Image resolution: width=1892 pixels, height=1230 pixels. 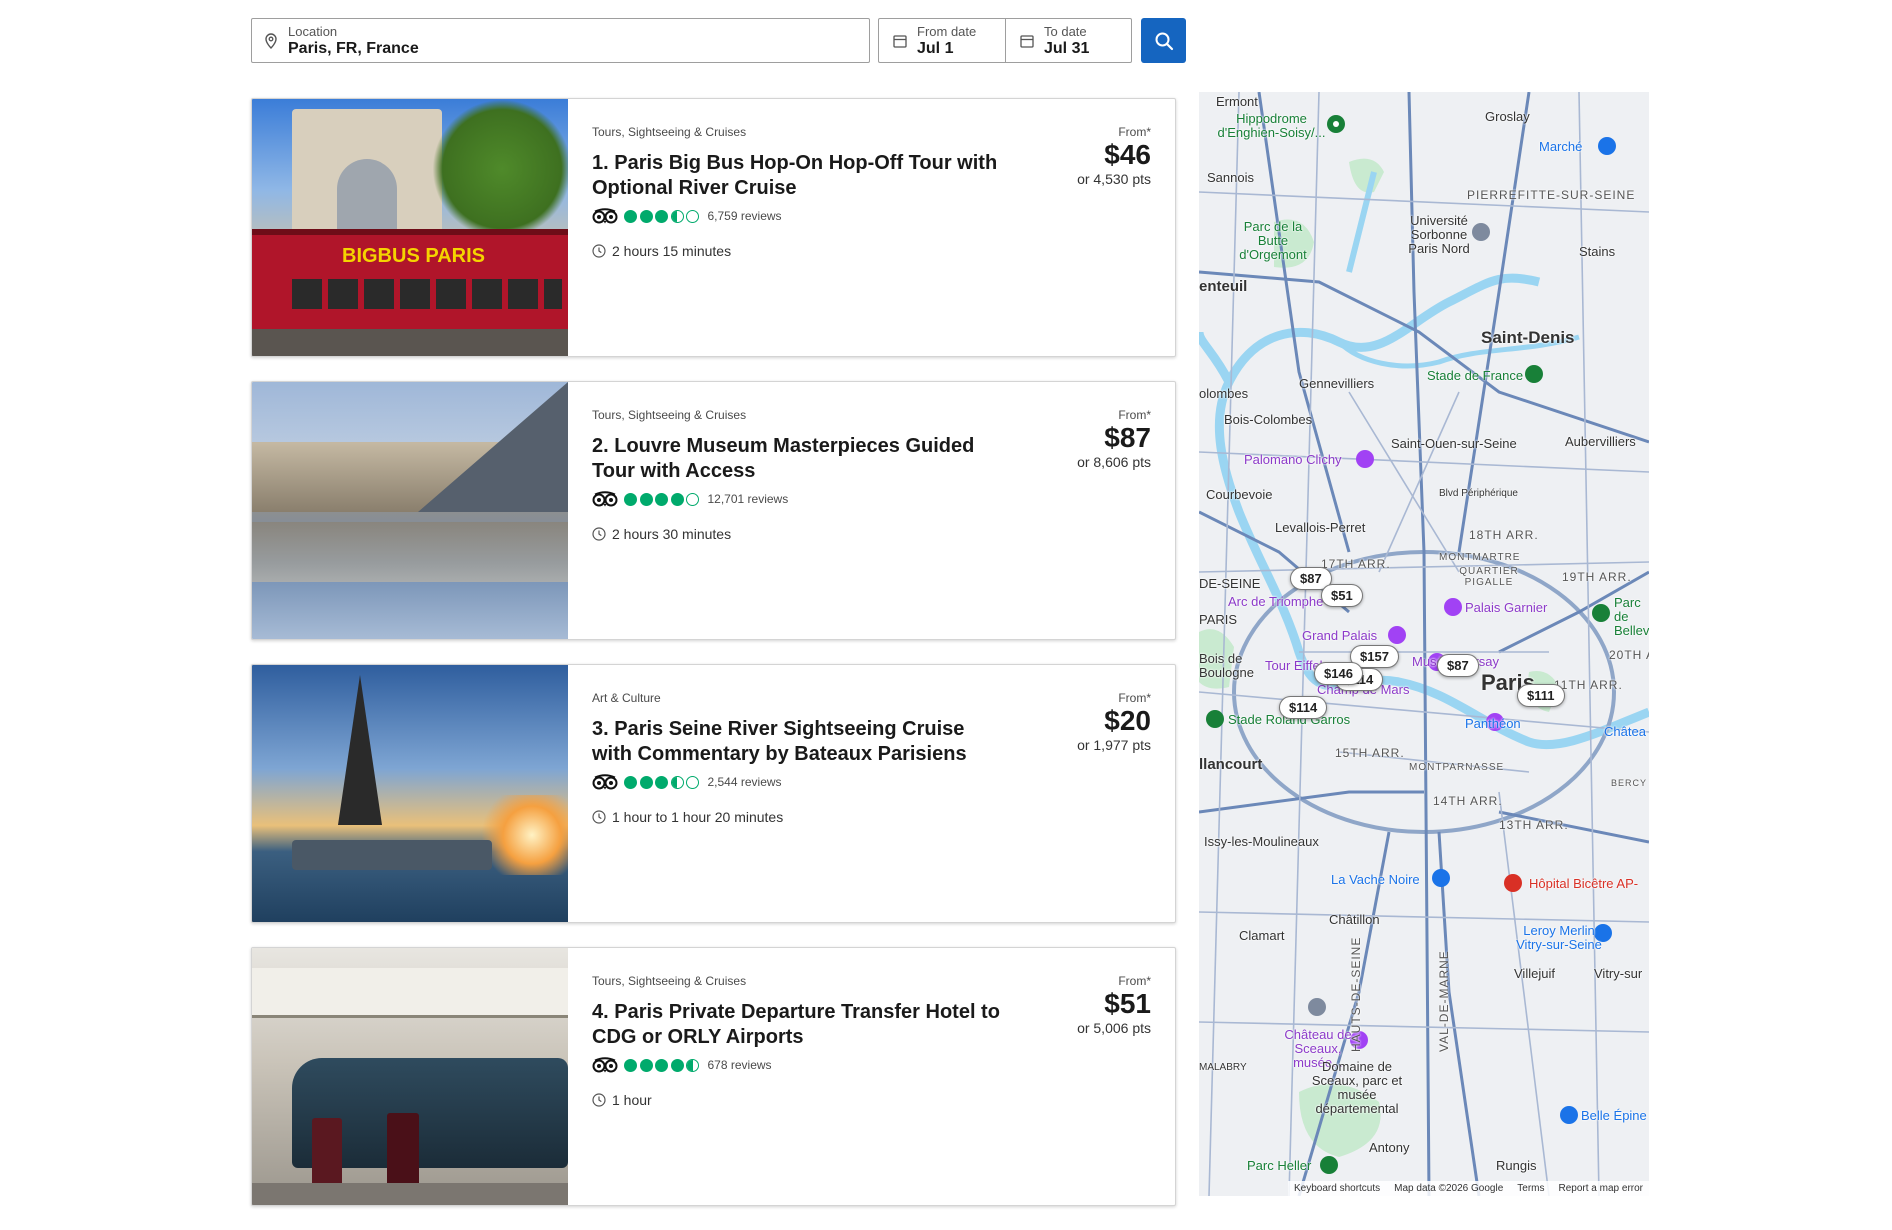 What do you see at coordinates (1223, 1067) in the screenshot?
I see `map-label: MALABRY` at bounding box center [1223, 1067].